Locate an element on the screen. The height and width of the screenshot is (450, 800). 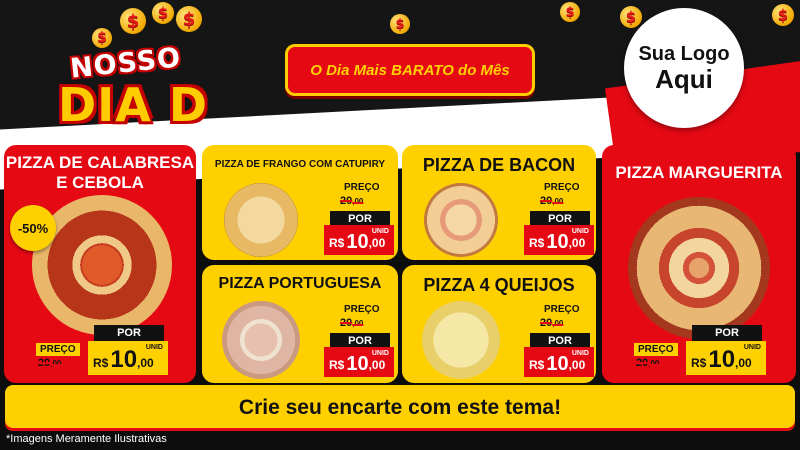
product-name: PIZZA PORTUGUESA is located at coordinates (300, 283).